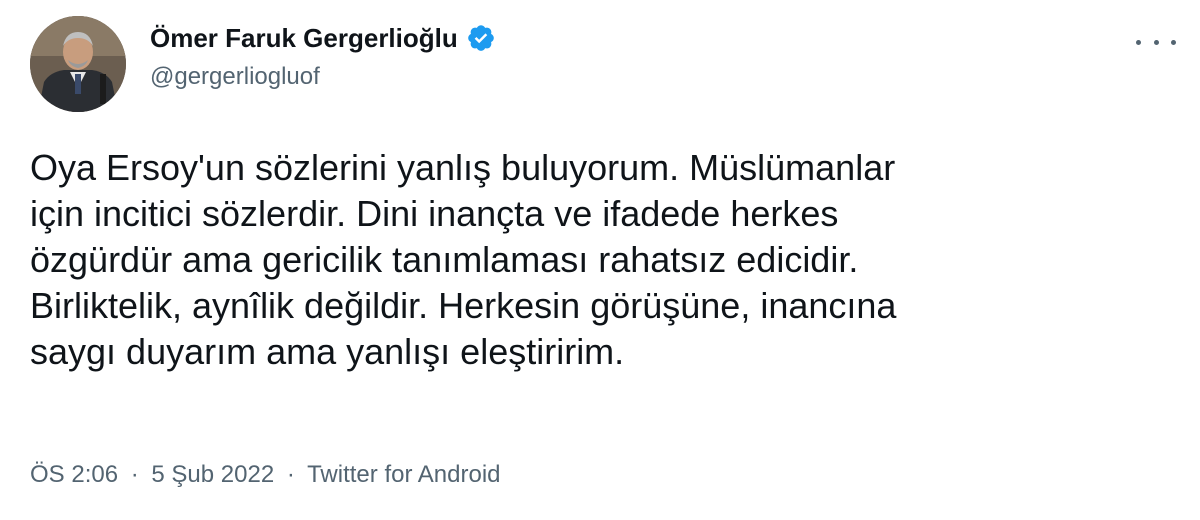  I want to click on author-display-name: Ömer Faruk Gergerlioğlu, so click(304, 38).